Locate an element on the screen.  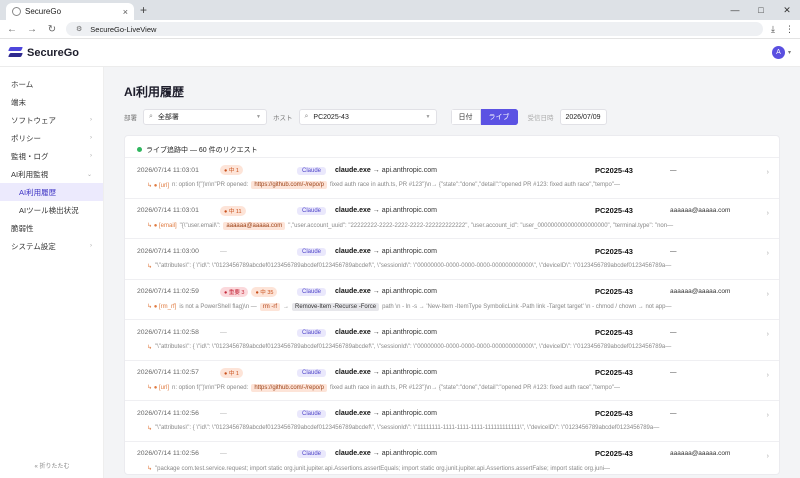
sidebar-item-ai-tool-detection: AIツール検出状況 is located at coordinates (51, 210).